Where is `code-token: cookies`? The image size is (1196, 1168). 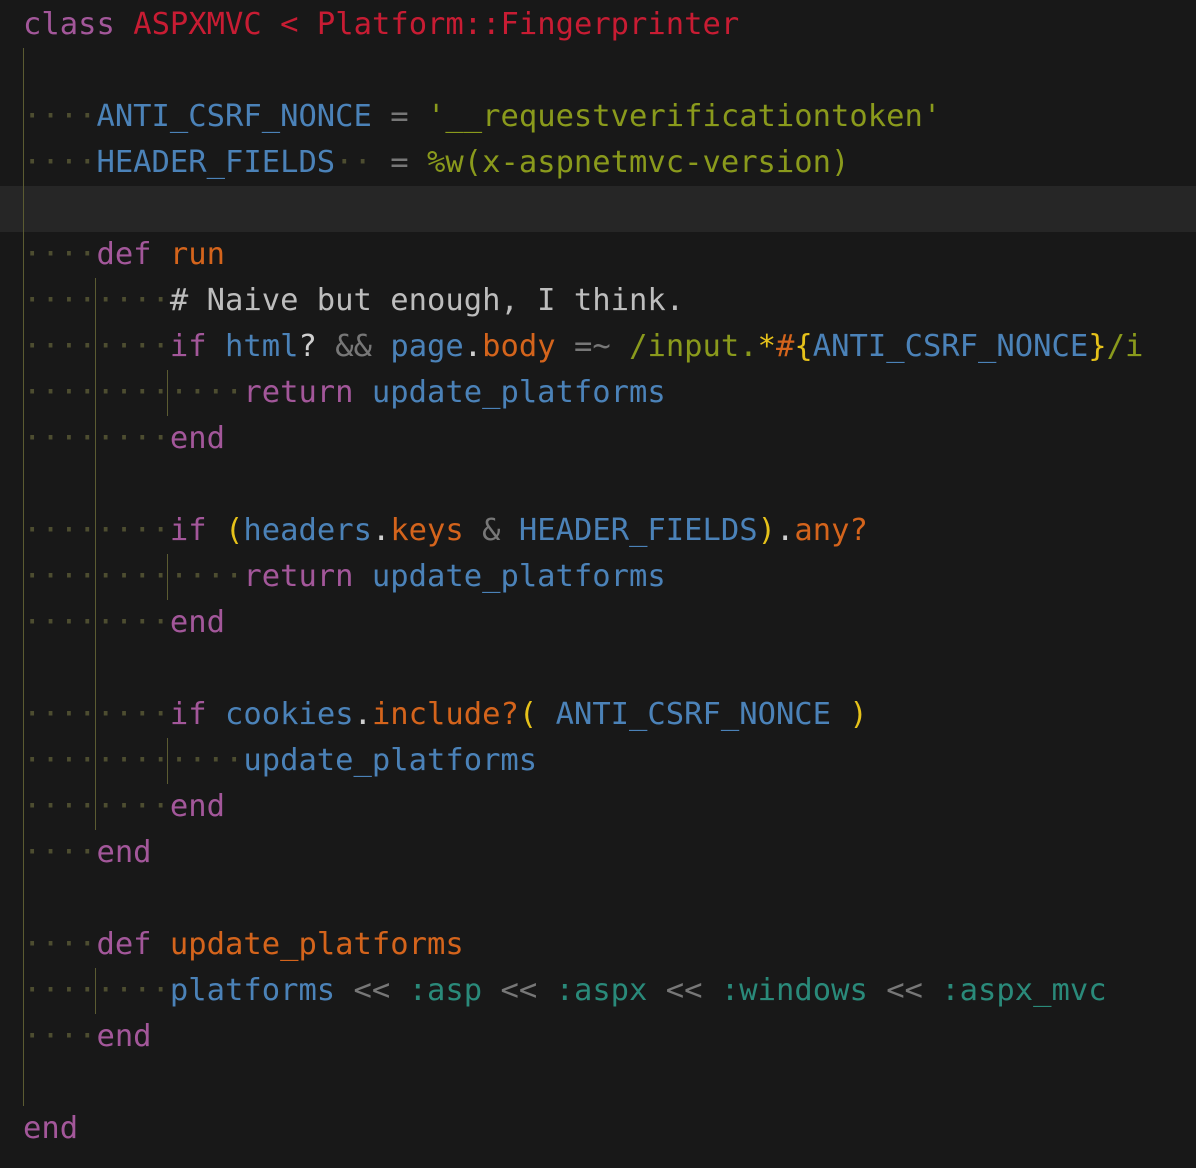 code-token: cookies is located at coordinates (289, 714).